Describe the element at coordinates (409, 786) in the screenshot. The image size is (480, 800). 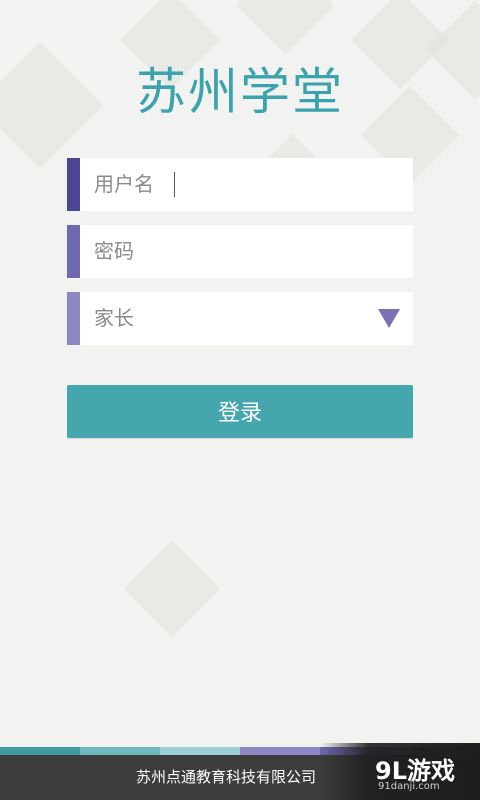
I see `watermark-site: 91danji.com` at that location.